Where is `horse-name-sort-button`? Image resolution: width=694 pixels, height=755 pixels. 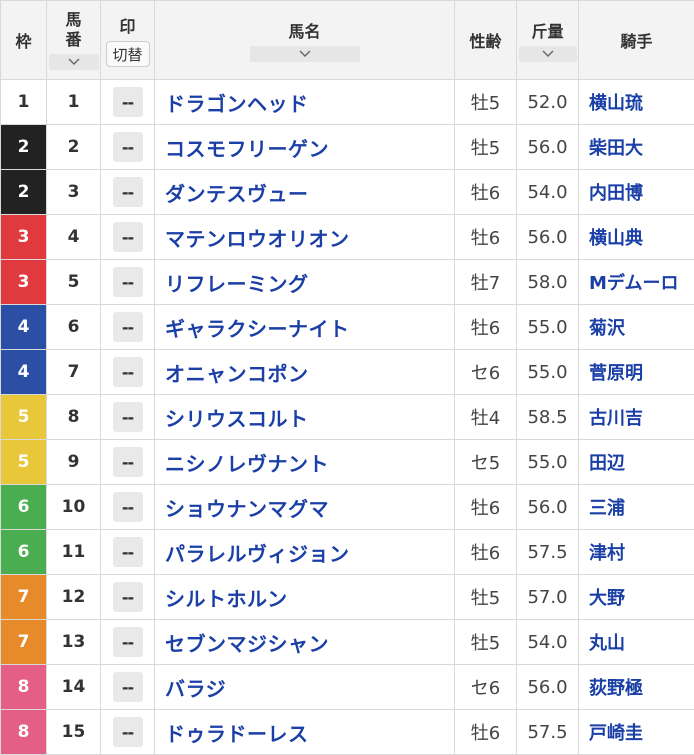 horse-name-sort-button is located at coordinates (305, 54).